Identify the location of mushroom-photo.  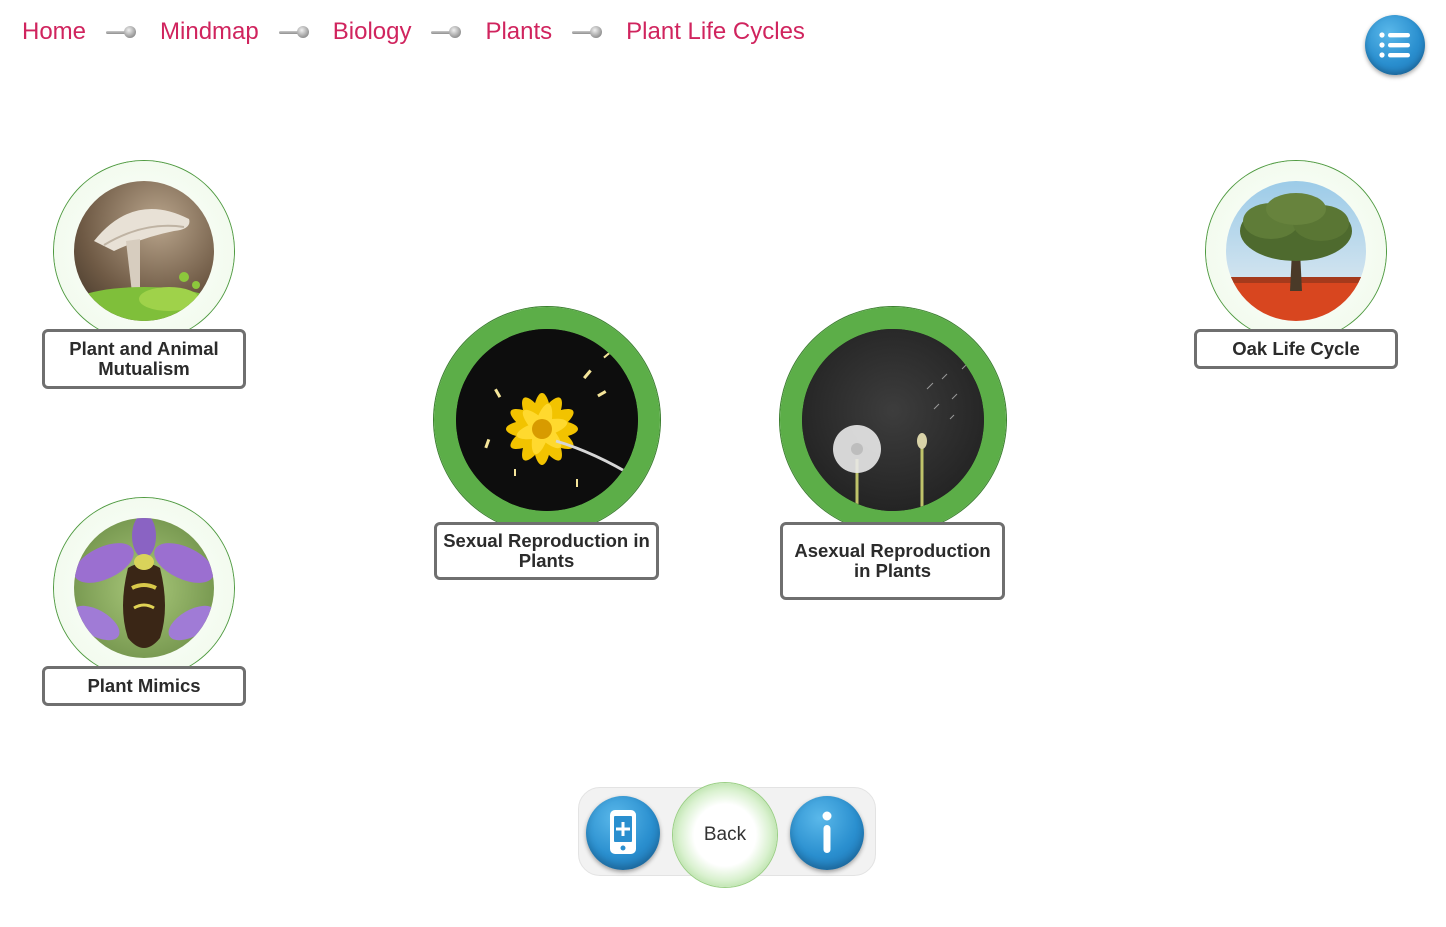
(144, 251).